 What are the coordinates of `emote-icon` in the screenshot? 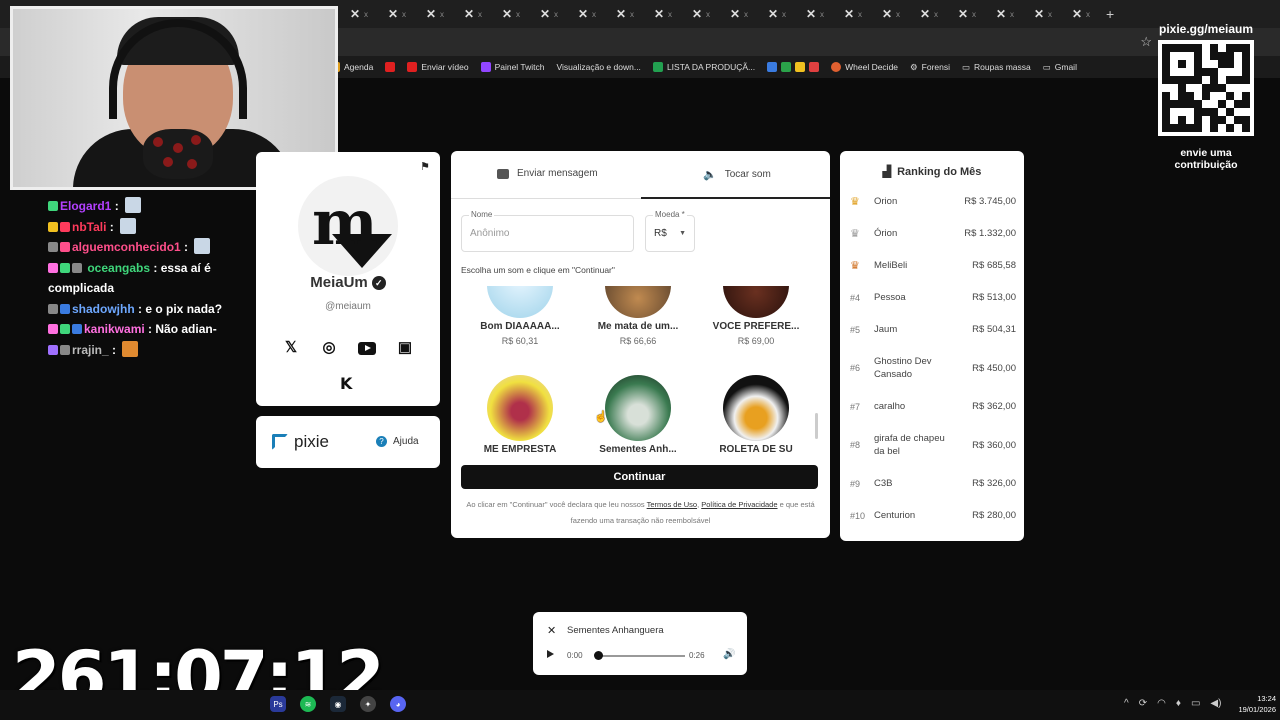 It's located at (133, 205).